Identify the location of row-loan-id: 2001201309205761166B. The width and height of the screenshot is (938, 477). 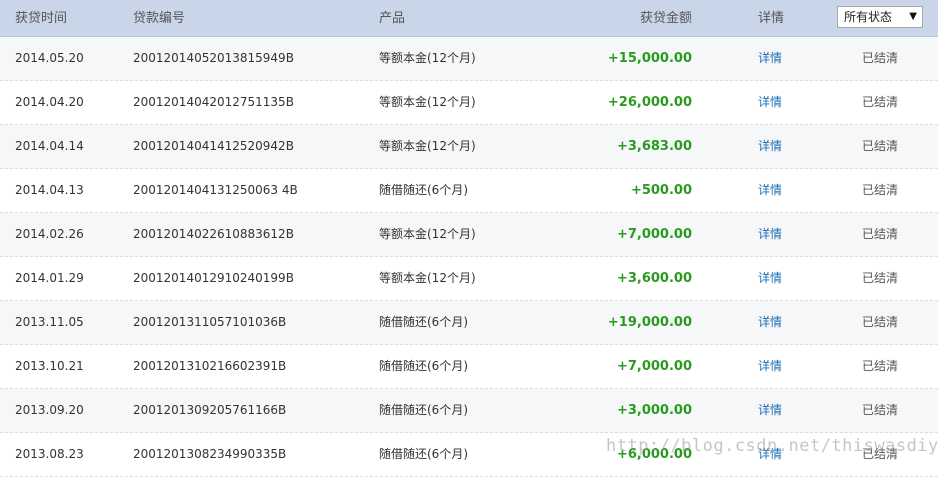
(210, 410).